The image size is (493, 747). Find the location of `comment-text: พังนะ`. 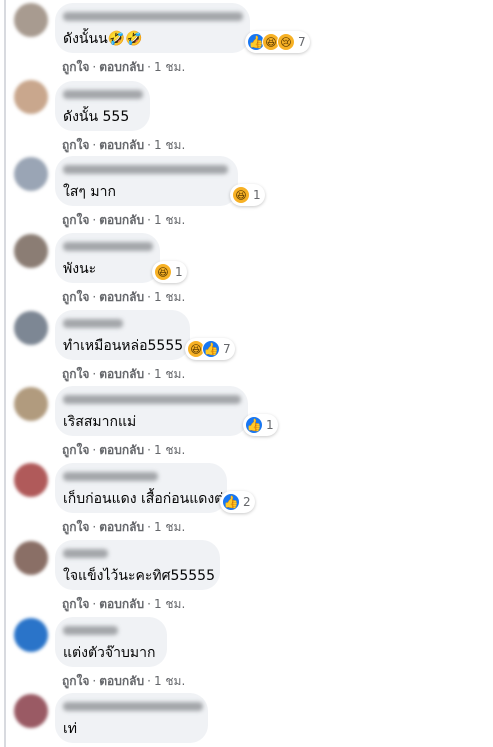

comment-text: พังนะ is located at coordinates (80, 269).